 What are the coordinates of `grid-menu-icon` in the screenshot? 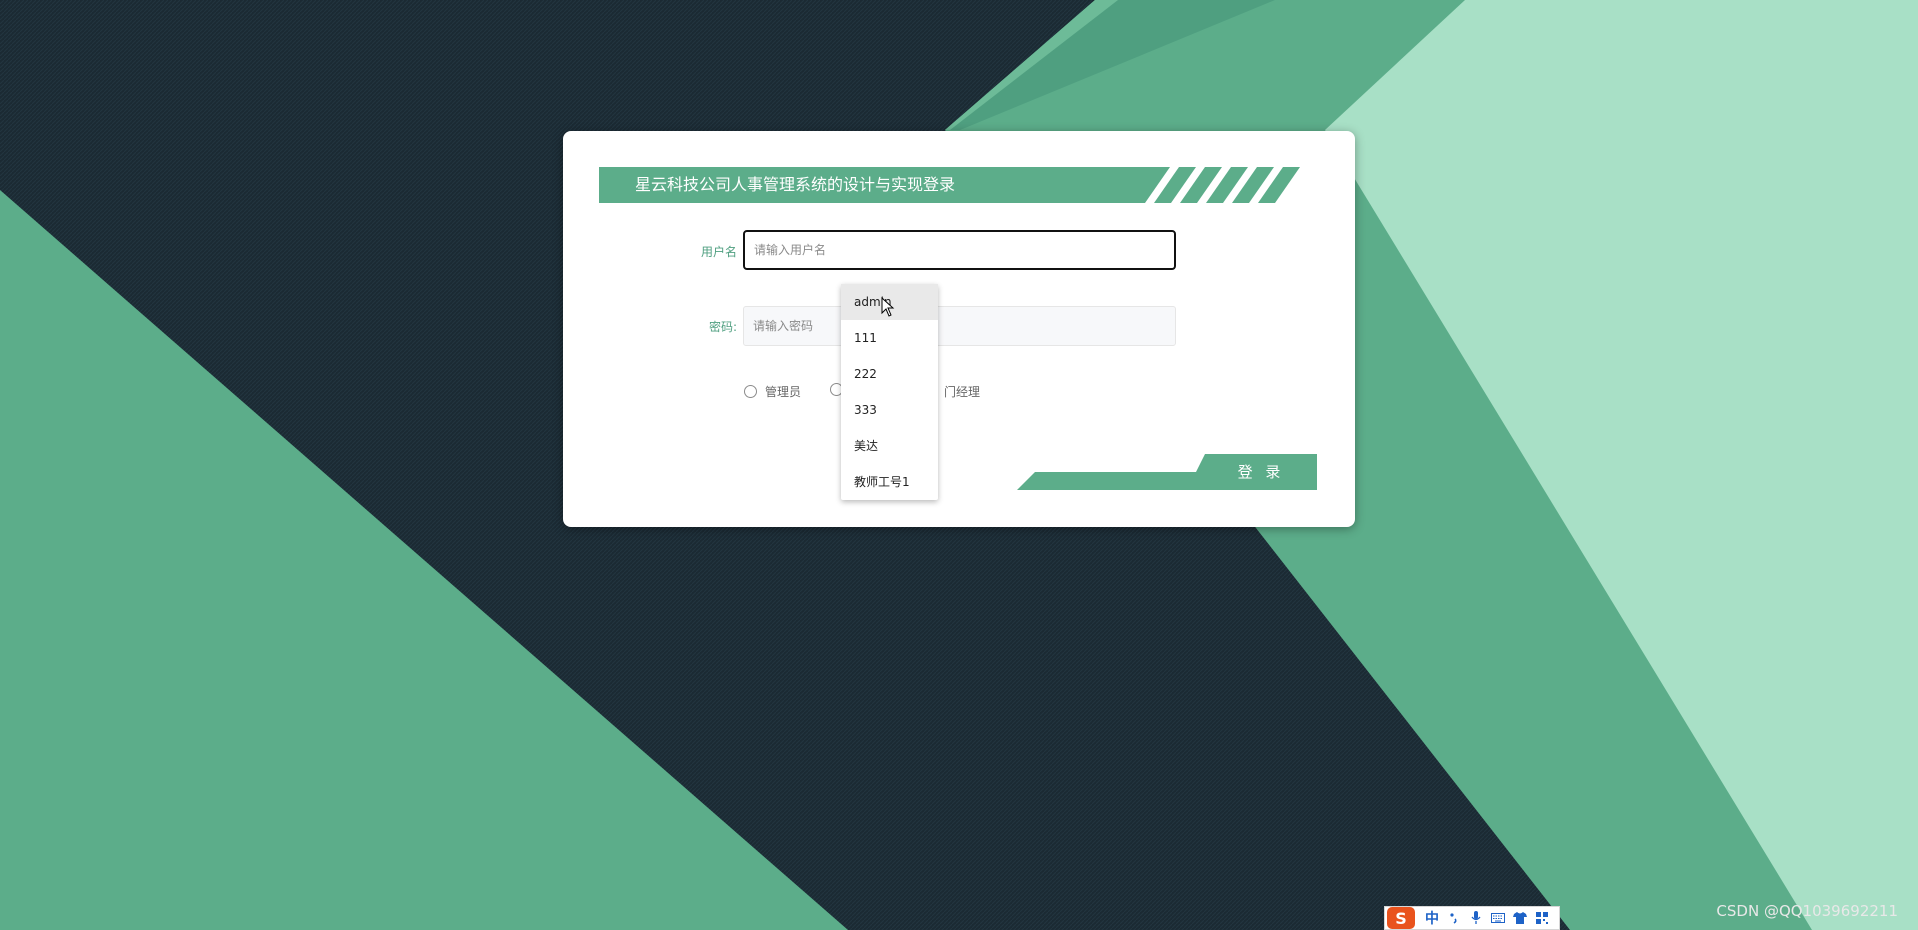 It's located at (1542, 918).